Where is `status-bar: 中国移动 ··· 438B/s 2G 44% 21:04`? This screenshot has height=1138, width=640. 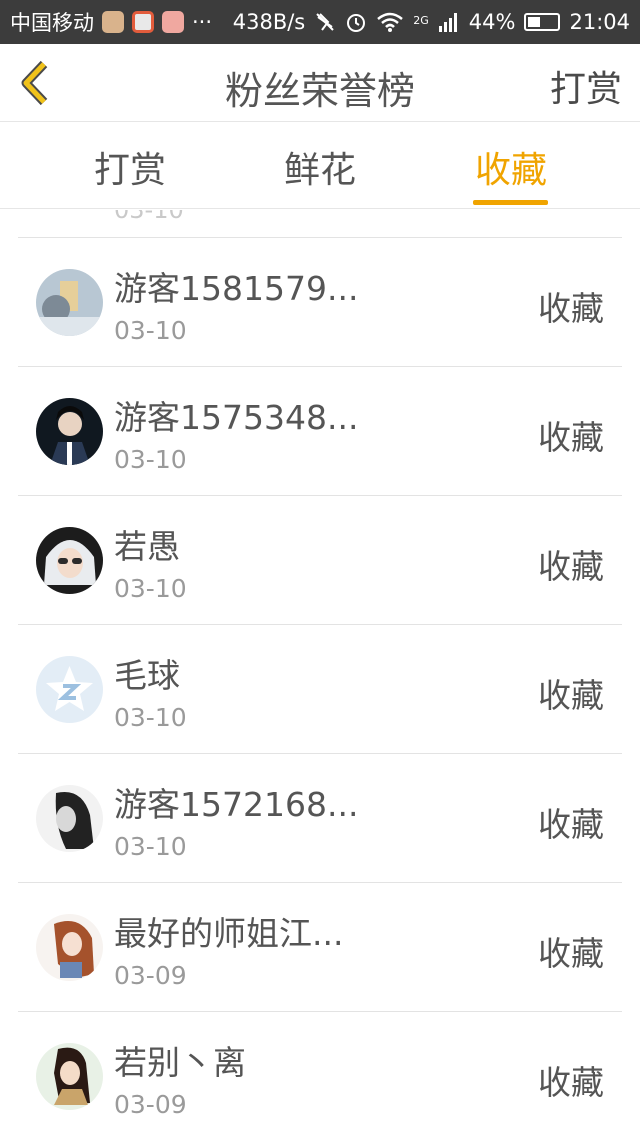 status-bar: 中国移动 ··· 438B/s 2G 44% 21:04 is located at coordinates (320, 22).